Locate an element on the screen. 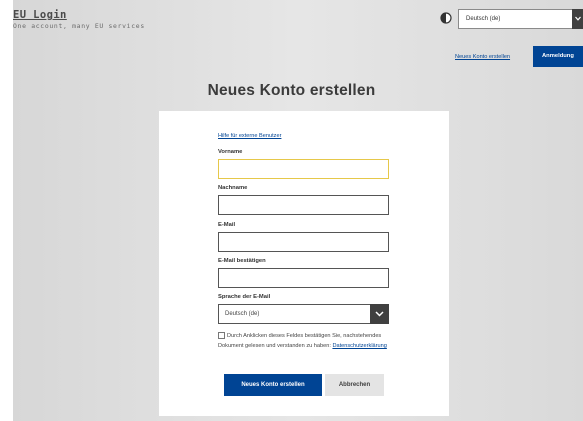 Image resolution: width=583 pixels, height=421 pixels. create-account-link: Neues Konto erstellen is located at coordinates (482, 57).